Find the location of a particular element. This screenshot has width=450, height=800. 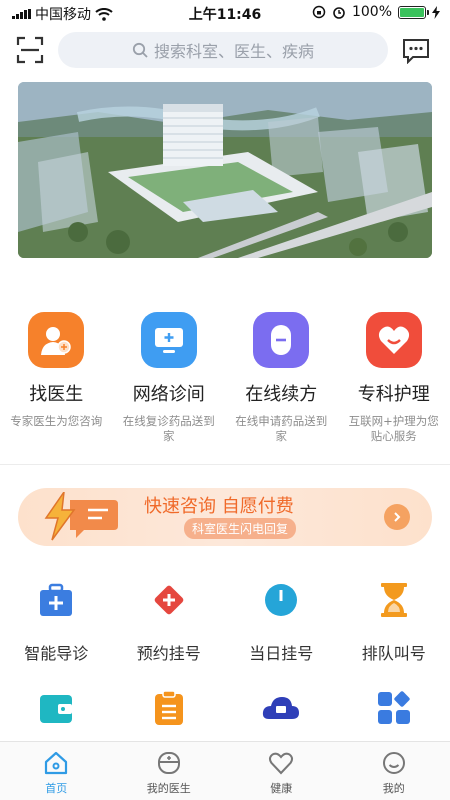

feature-desc: 在线复诊药品送到家 is located at coordinates (168, 428).